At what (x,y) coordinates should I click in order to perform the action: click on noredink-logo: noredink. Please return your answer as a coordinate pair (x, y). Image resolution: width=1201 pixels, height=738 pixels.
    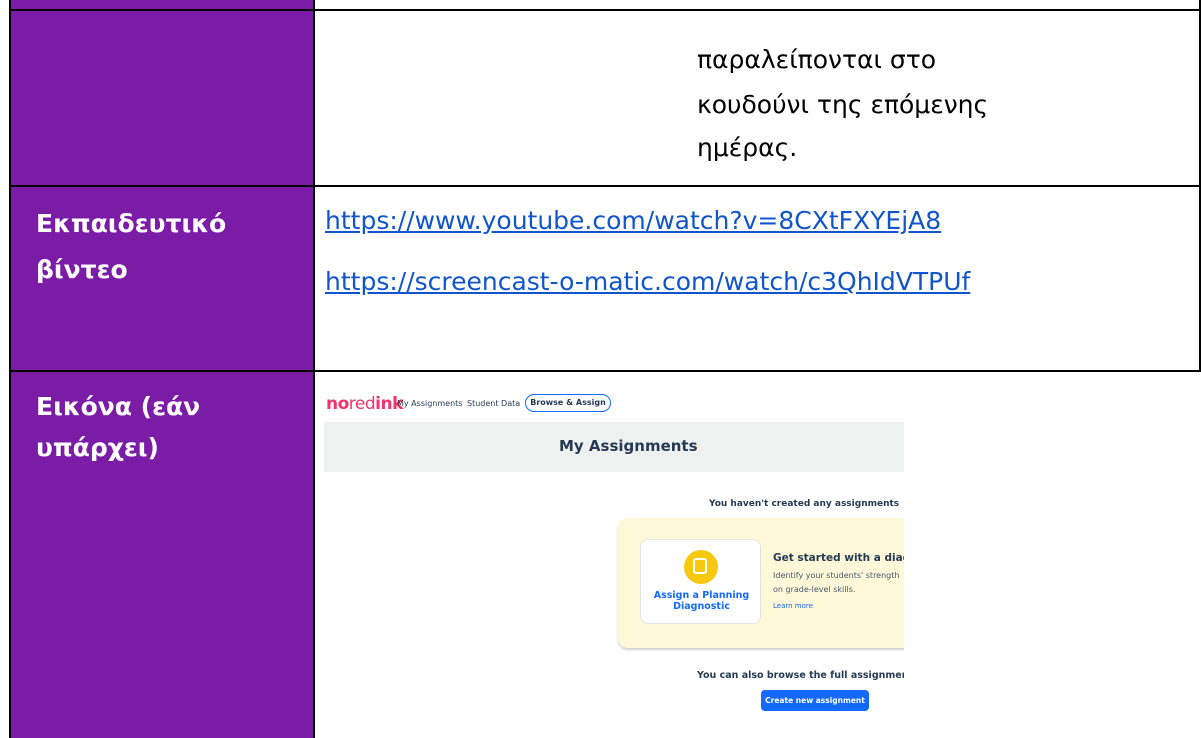
    Looking at the image, I should click on (364, 404).